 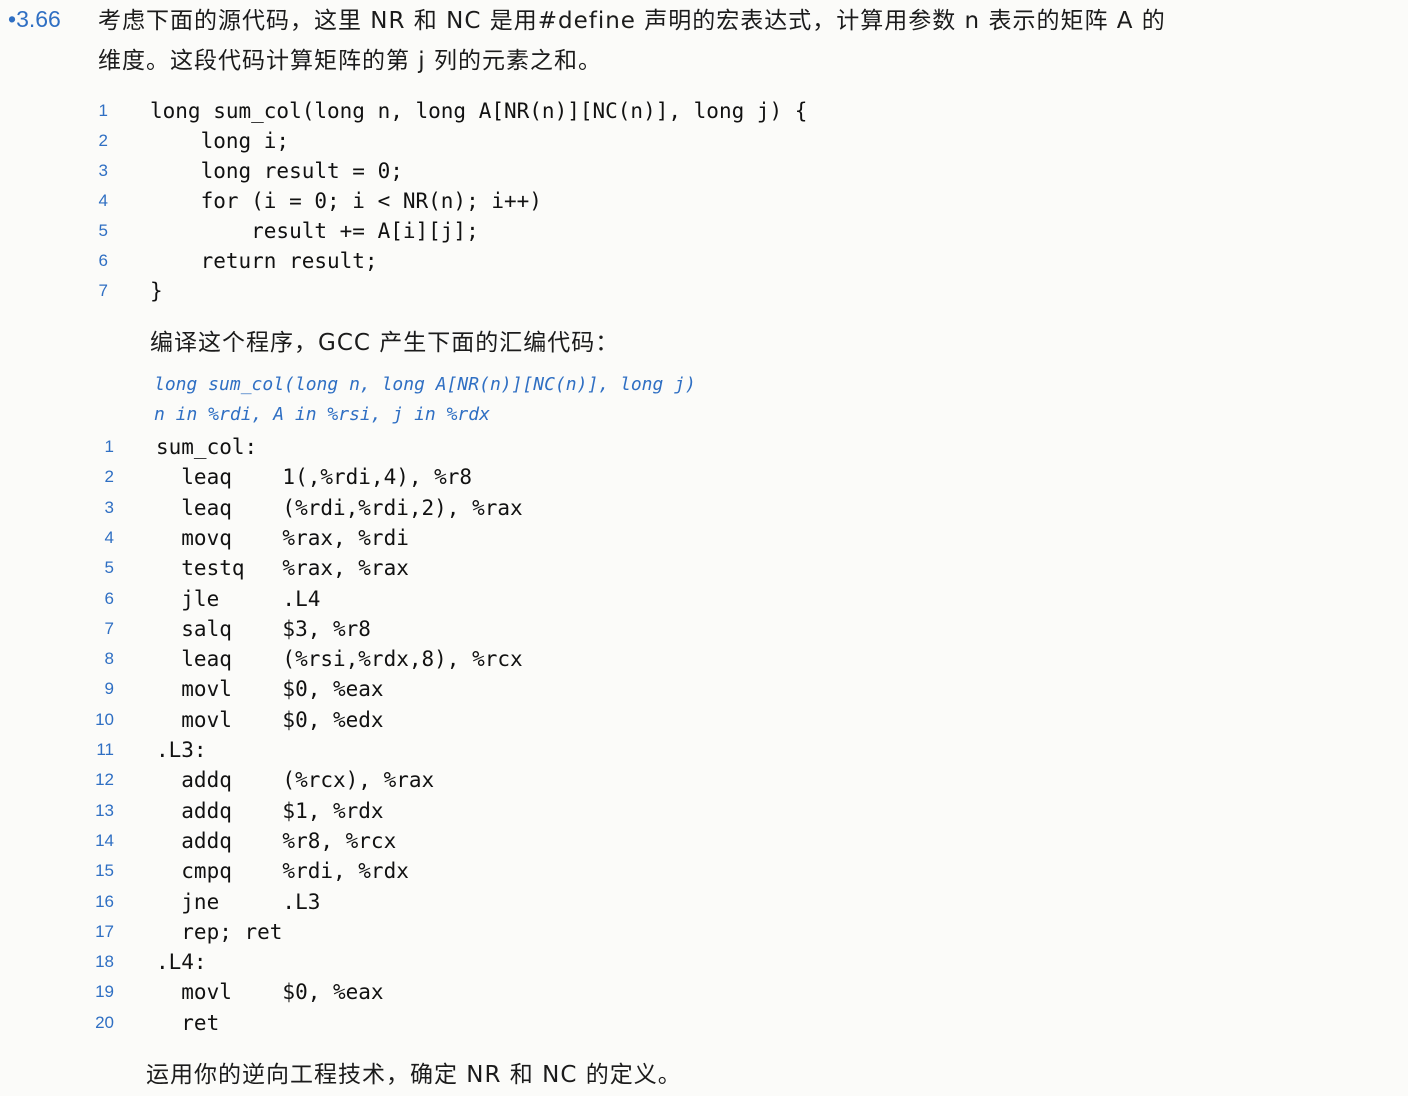 I want to click on code-text: cmpq %rdi, %rdx, so click(x=282, y=871).